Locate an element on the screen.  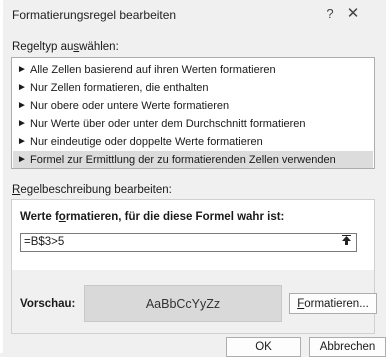
rule-type-item-label: Nur obere oder untere Werte formatieren is located at coordinates (129, 106).